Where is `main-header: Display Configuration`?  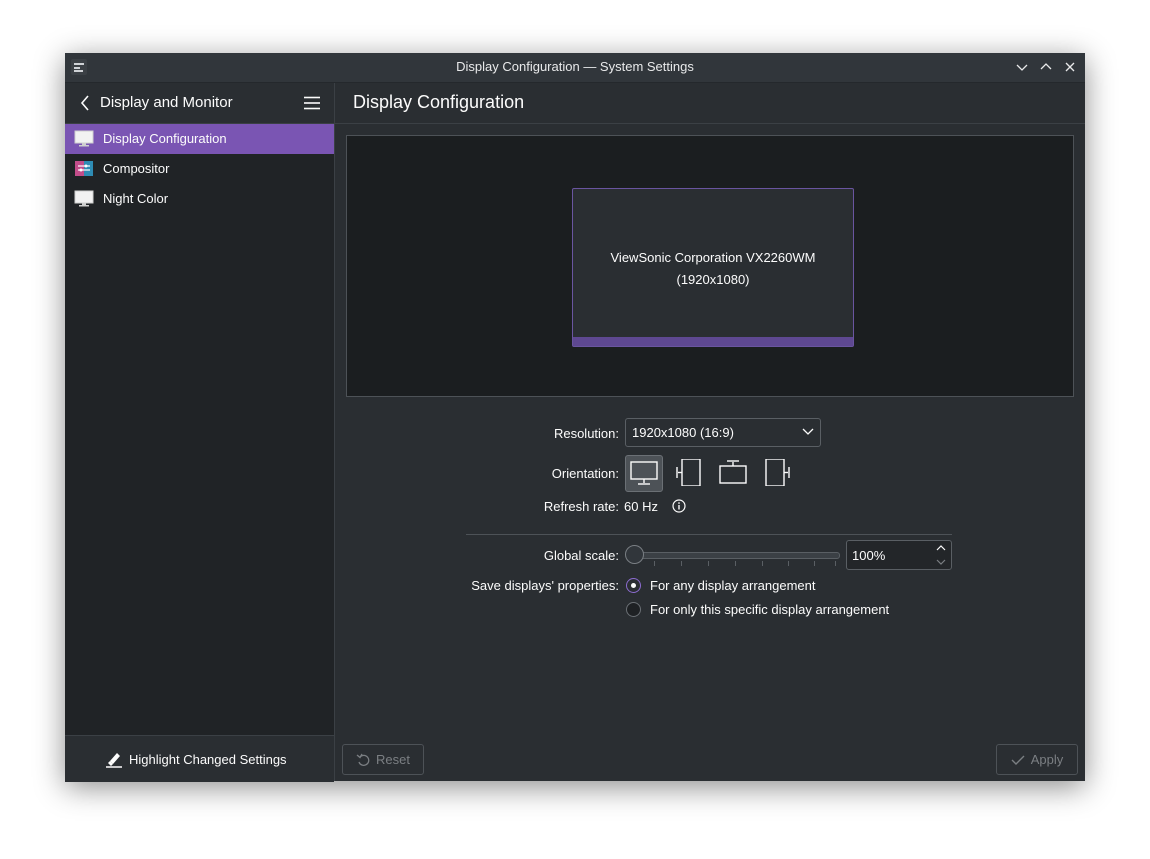
main-header: Display Configuration is located at coordinates (710, 103).